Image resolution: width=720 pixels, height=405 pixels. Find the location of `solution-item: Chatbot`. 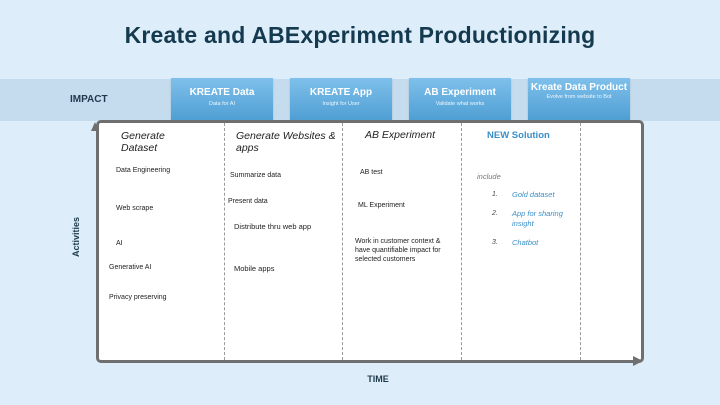

solution-item: Chatbot is located at coordinates (525, 242).